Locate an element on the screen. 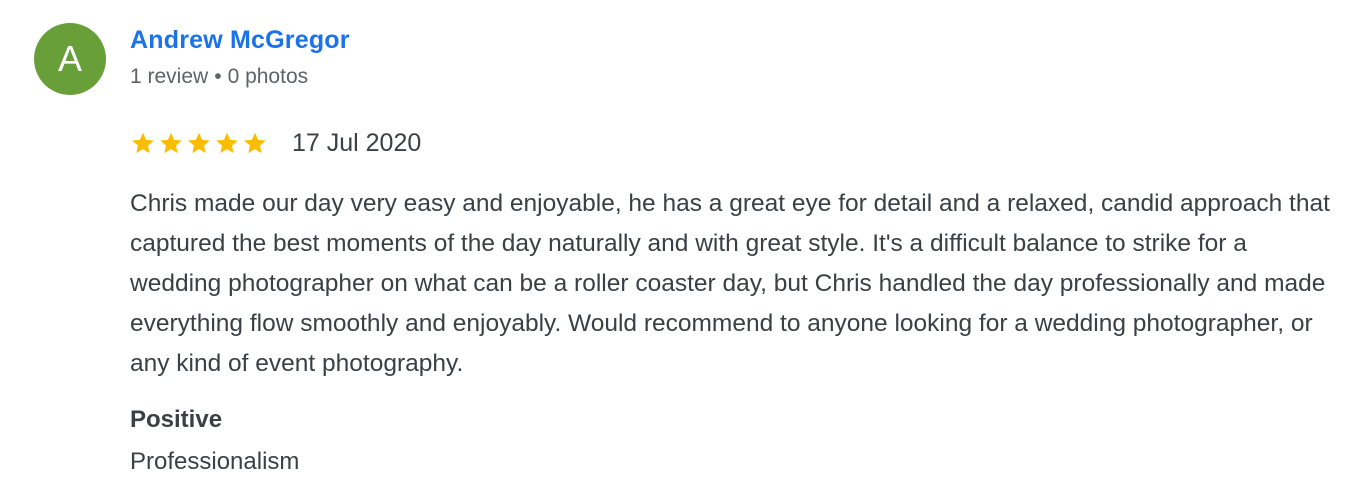 The image size is (1360, 492). rating-row: 17 Jul 2020 is located at coordinates (275, 143).